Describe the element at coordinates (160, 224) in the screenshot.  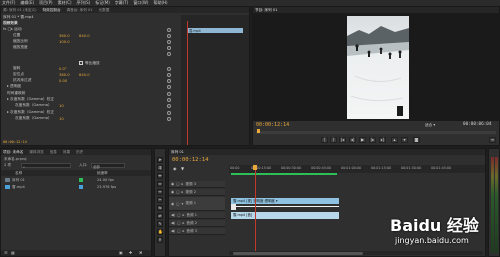
I see `pen-tool: ✎` at that location.